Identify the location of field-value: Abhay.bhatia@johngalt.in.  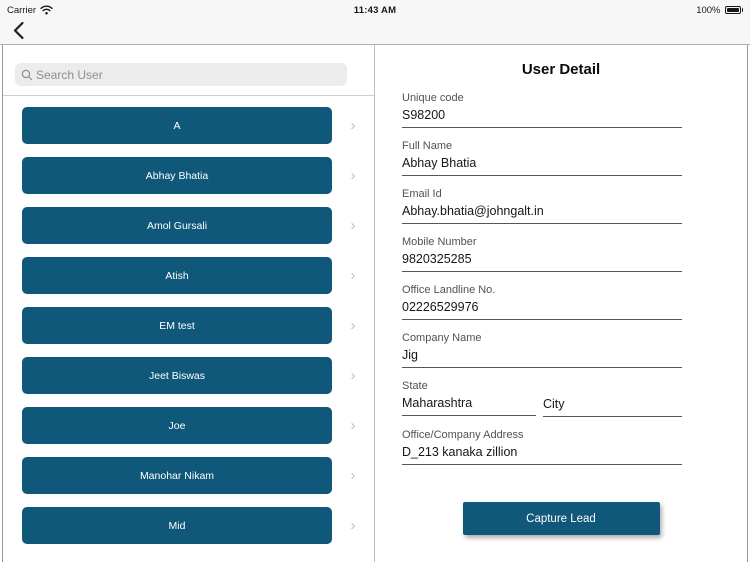
(542, 213).